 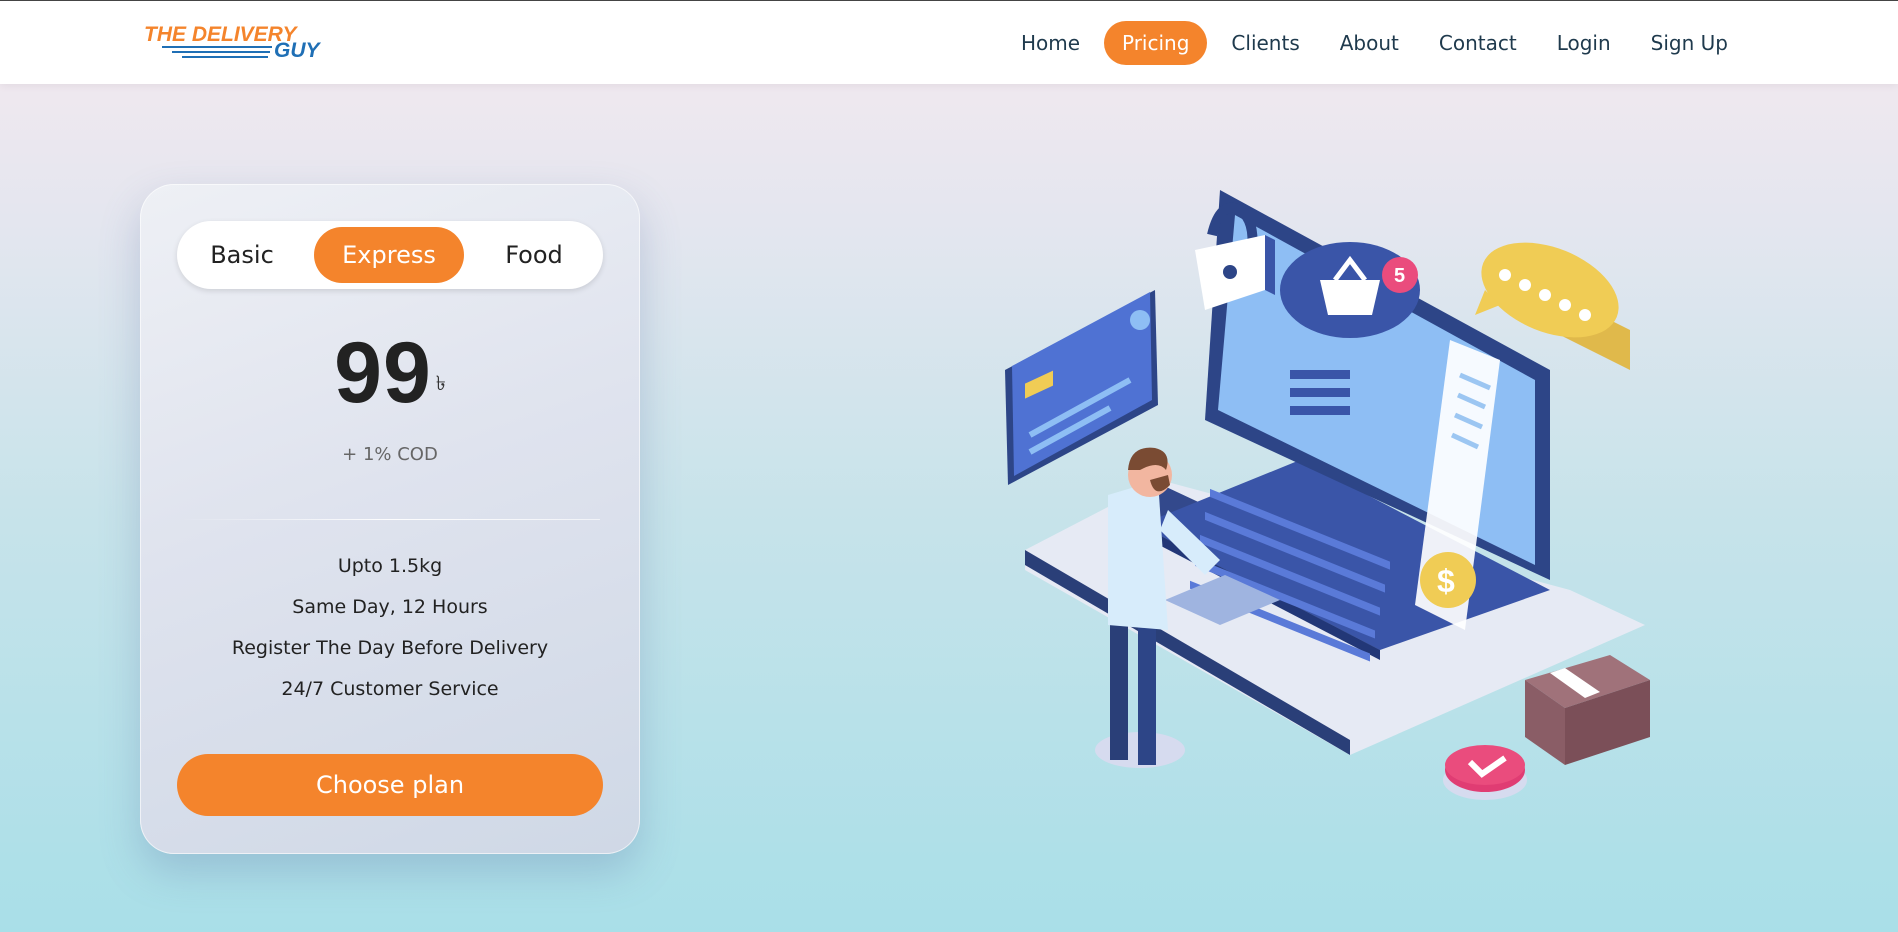 I want to click on feature-item: 24/7 Customer Service, so click(x=390, y=689).